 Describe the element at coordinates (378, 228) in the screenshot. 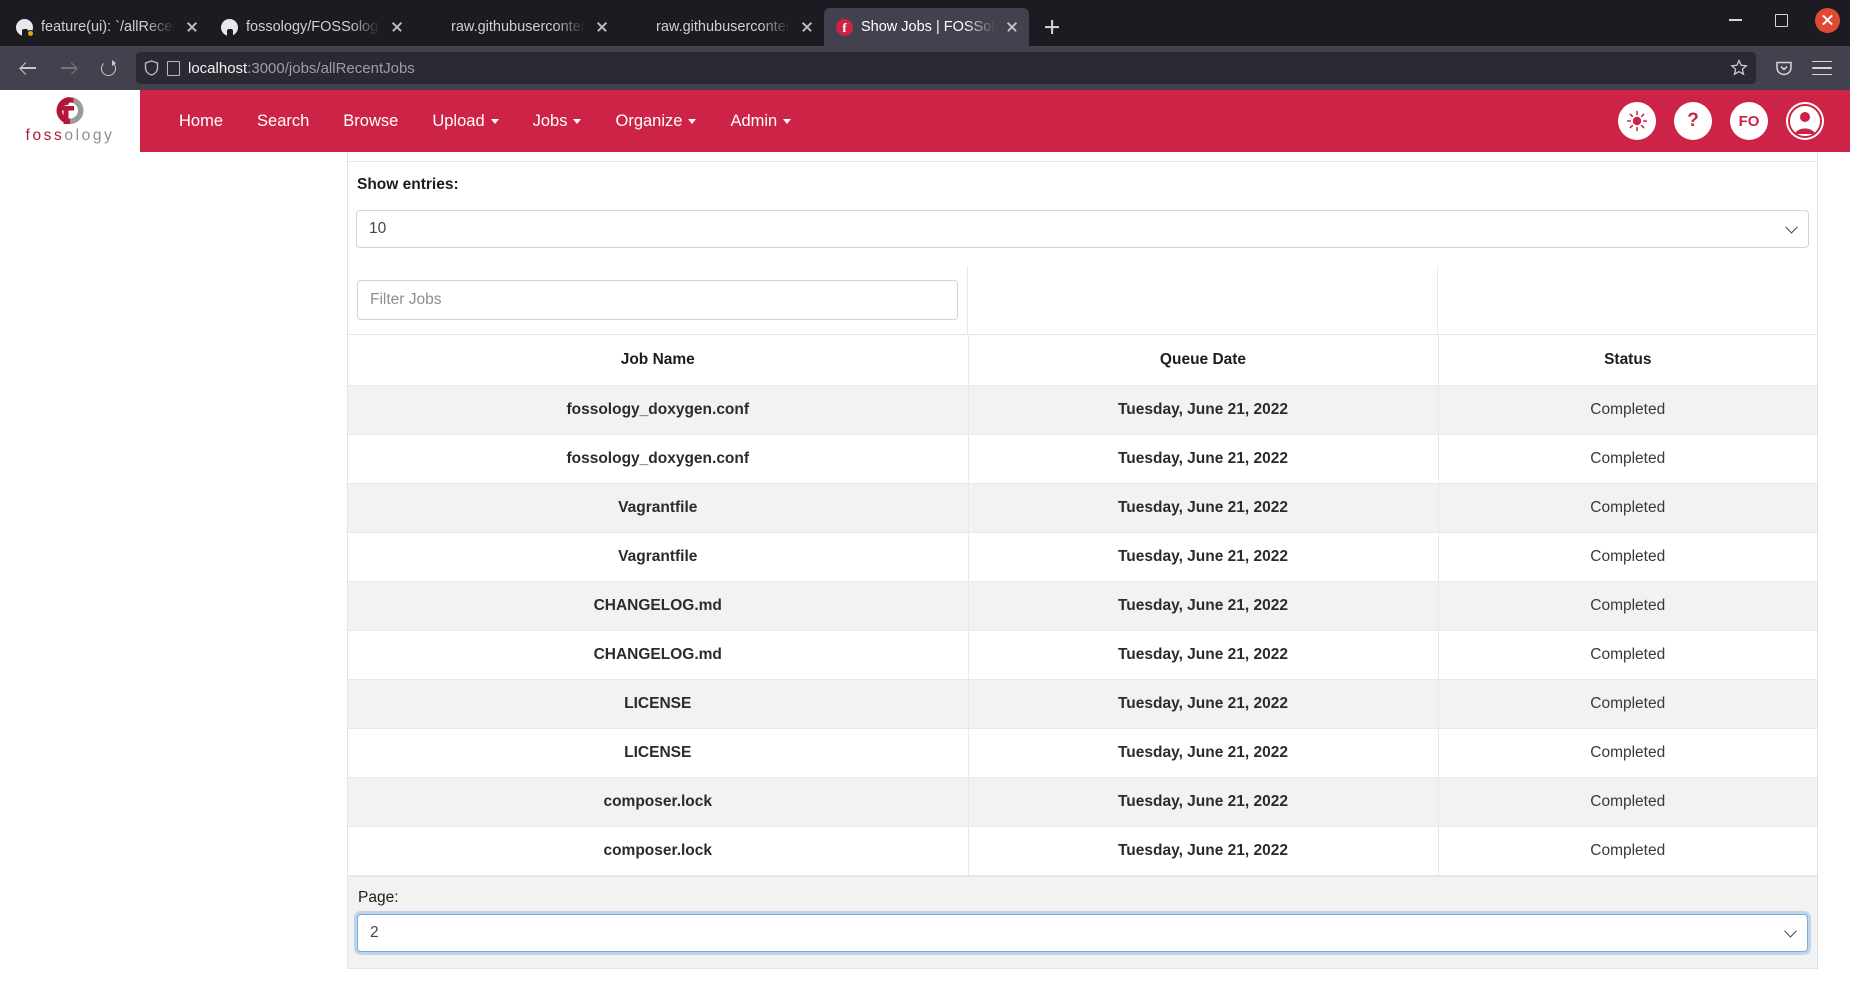

I see `show-entries-value: 10` at that location.